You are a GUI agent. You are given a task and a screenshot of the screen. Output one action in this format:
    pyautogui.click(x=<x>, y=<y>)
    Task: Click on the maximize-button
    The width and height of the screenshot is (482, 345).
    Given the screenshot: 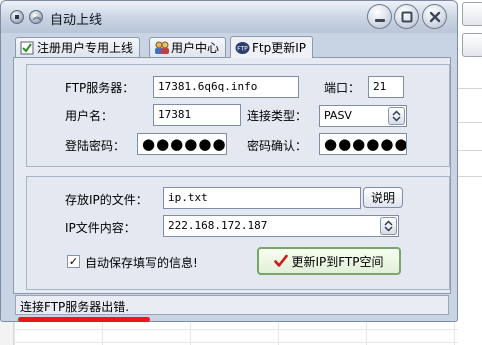 What is the action you would take?
    pyautogui.click(x=406, y=16)
    